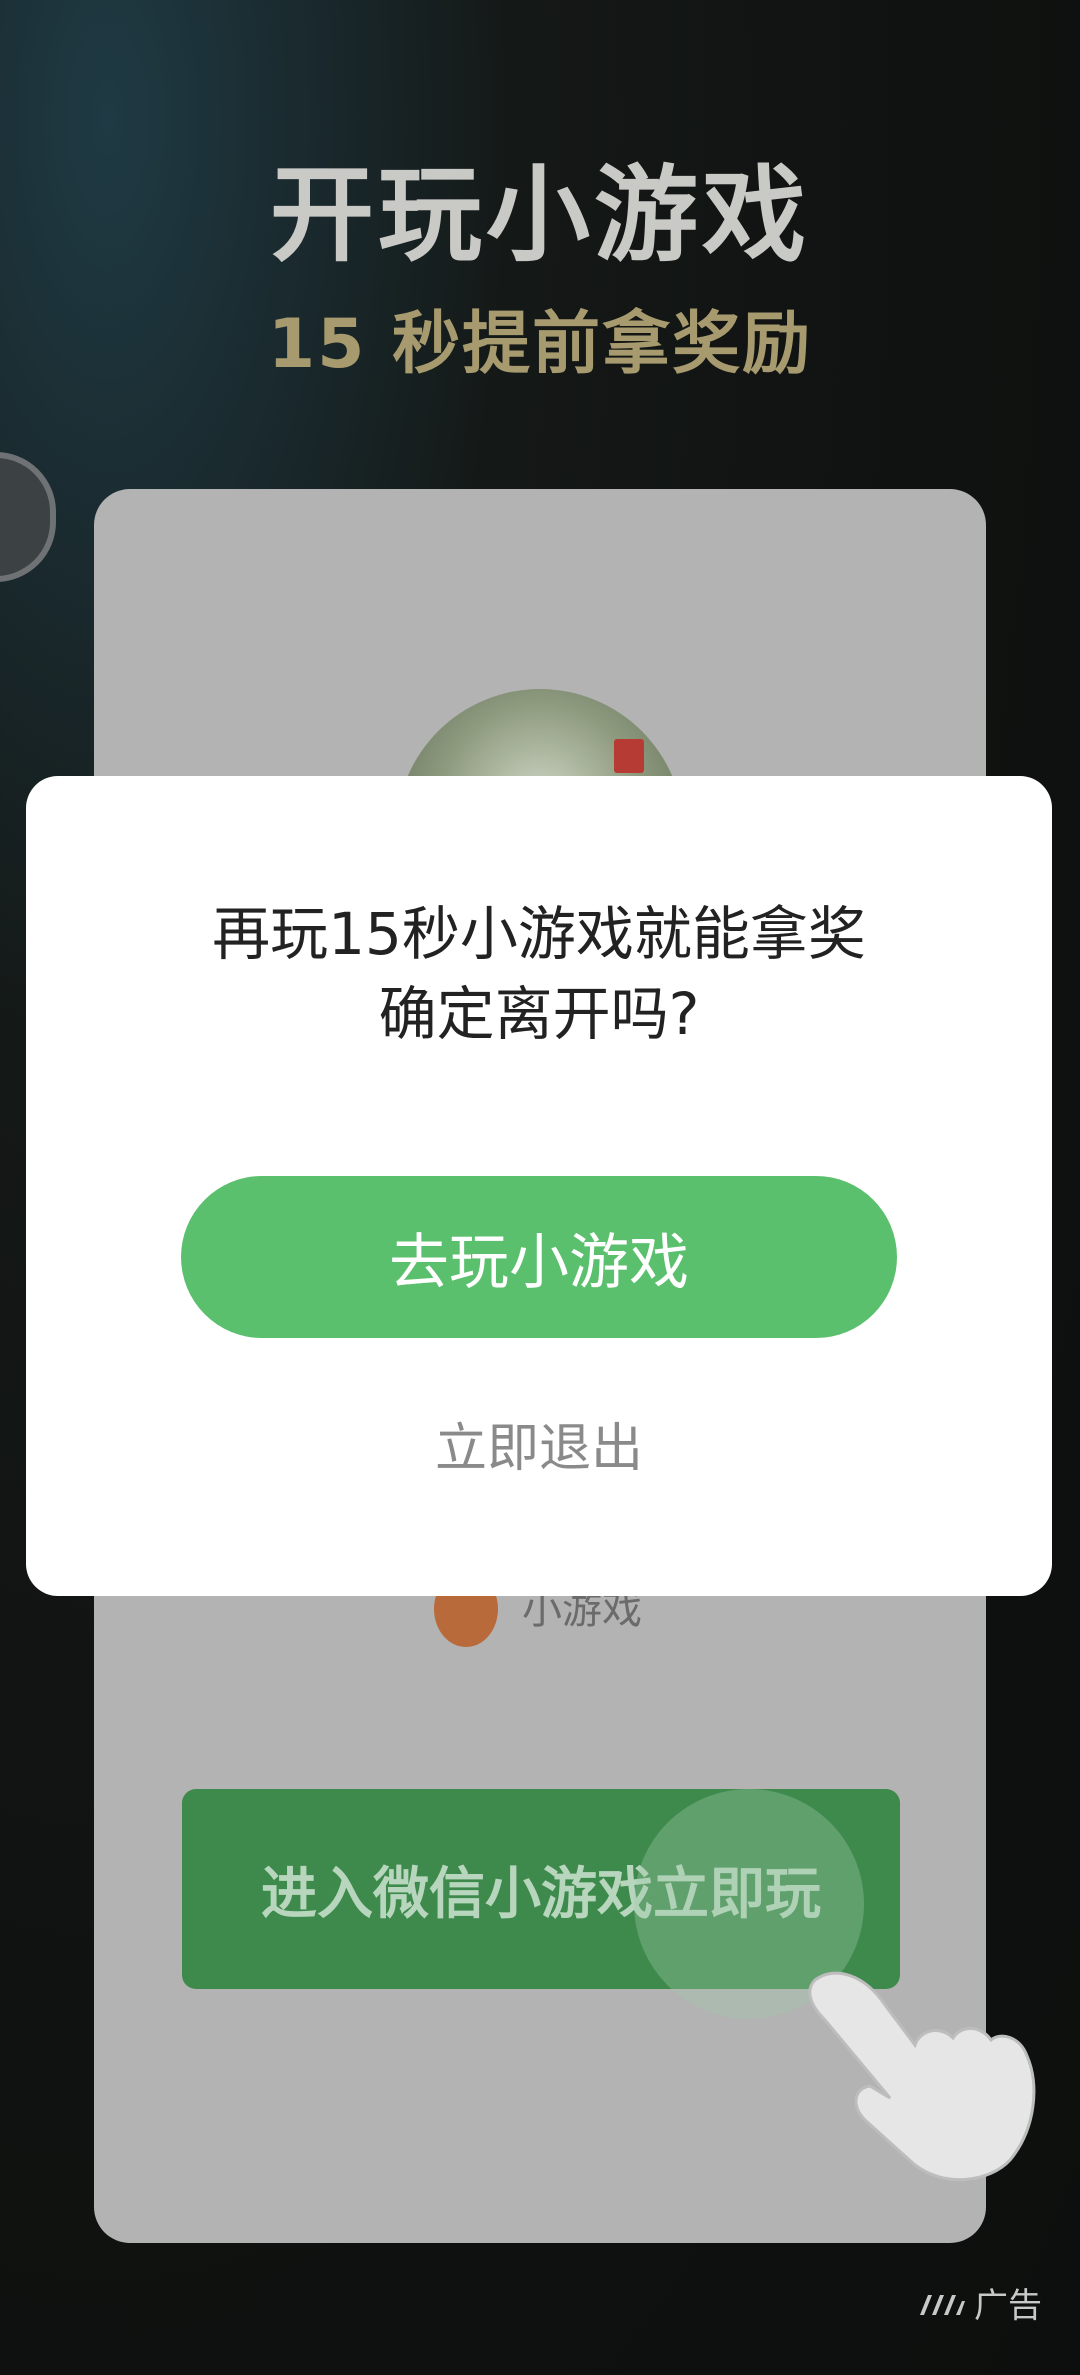 This screenshot has height=2375, width=1080. I want to click on dialog-message-line1: 再玩15秒小游戏就能拿奖, so click(539, 934).